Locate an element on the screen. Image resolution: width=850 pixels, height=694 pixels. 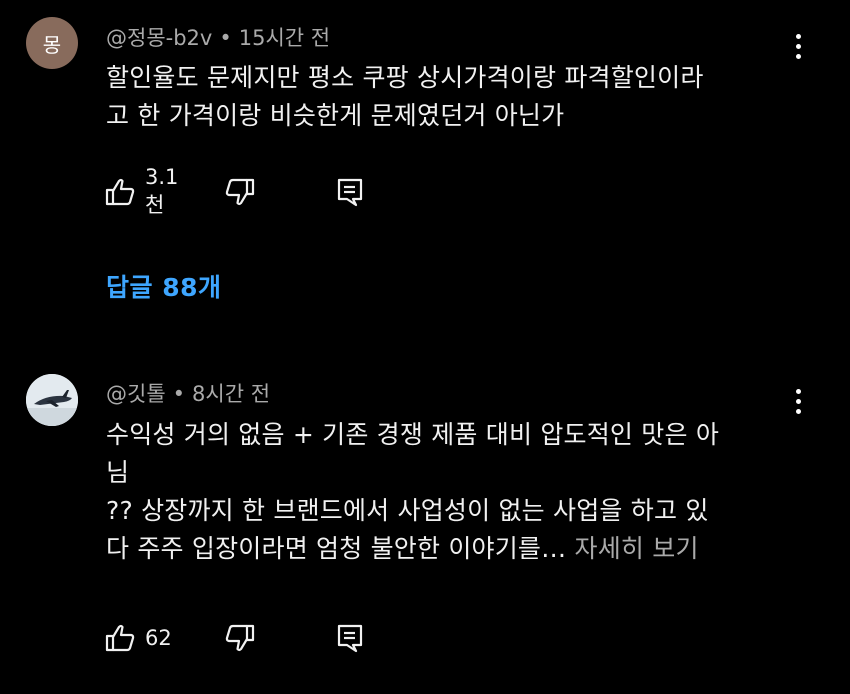
comment-line: 할인율도 문제지만 평소 쿠팡 상시가격이랑 파격할인이라 is located at coordinates (405, 77).